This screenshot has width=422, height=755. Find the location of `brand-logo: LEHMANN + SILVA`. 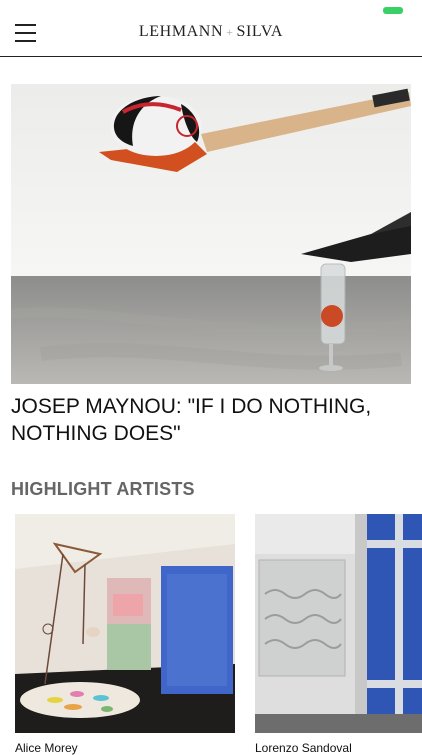

brand-logo: LEHMANN + SILVA is located at coordinates (211, 32).